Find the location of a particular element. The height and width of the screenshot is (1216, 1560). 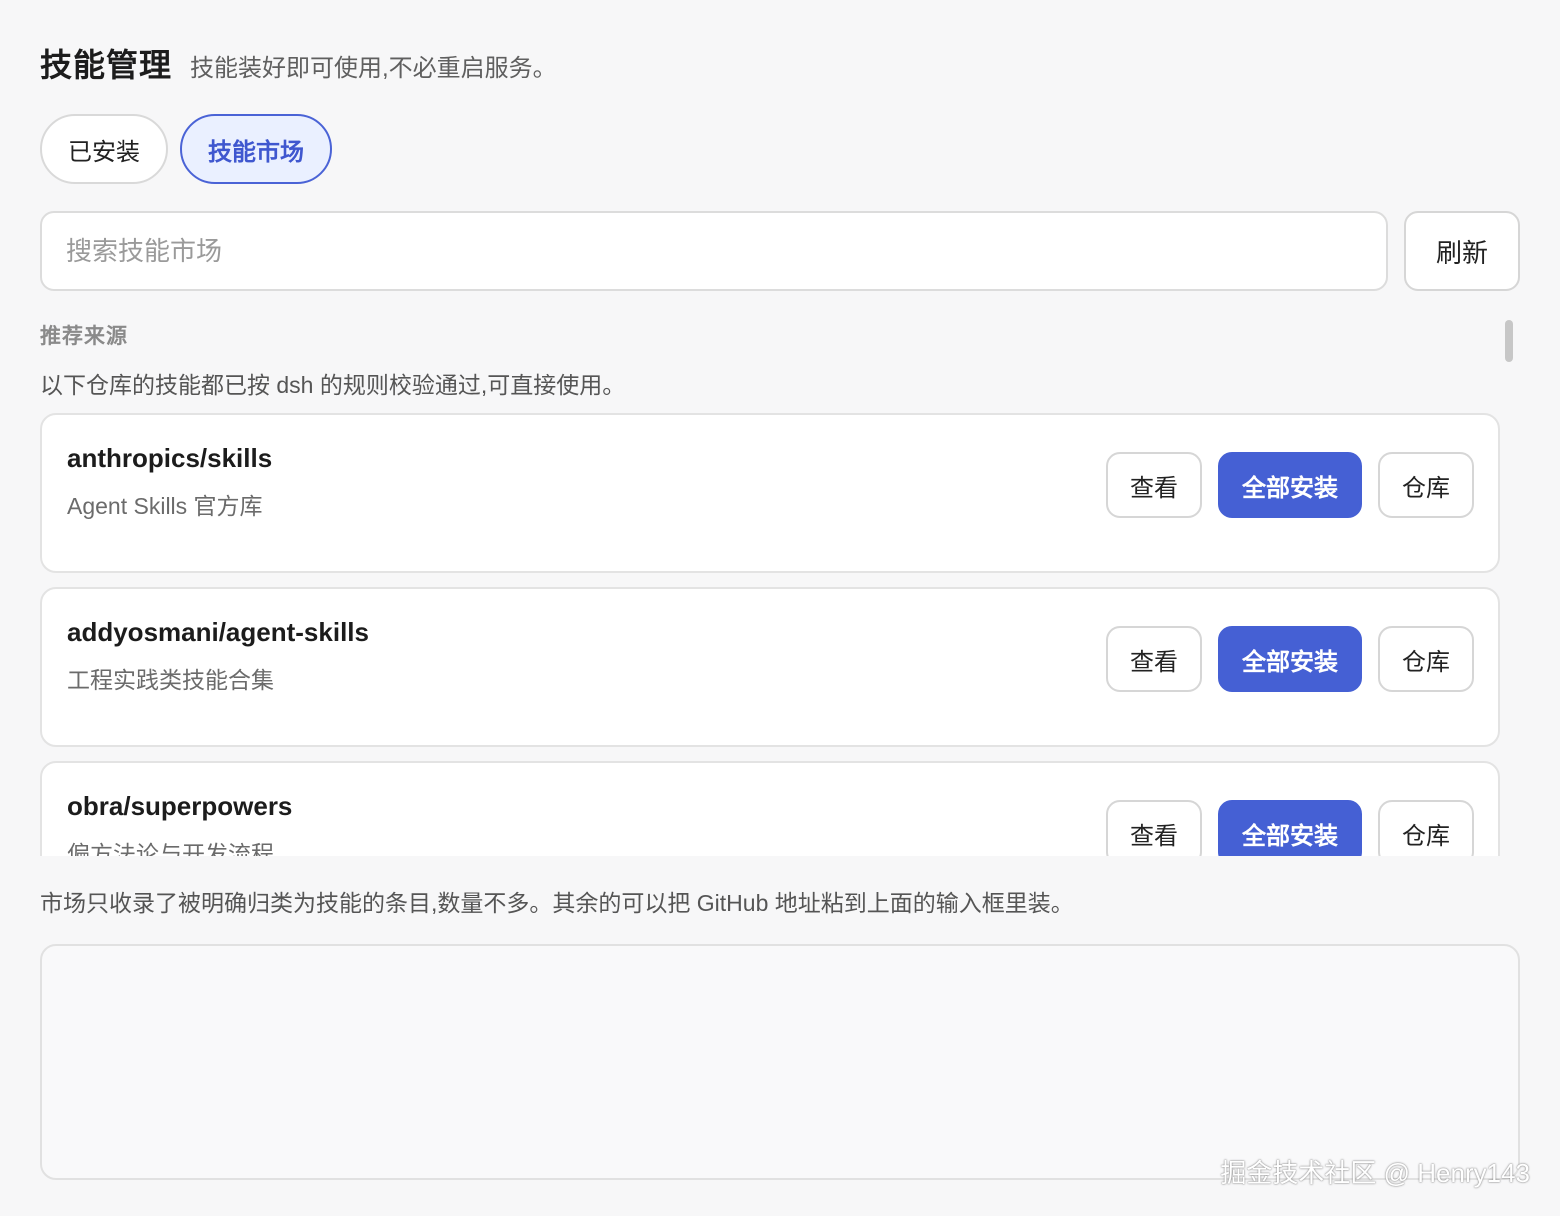

search-row: 刷新 is located at coordinates (780, 251).